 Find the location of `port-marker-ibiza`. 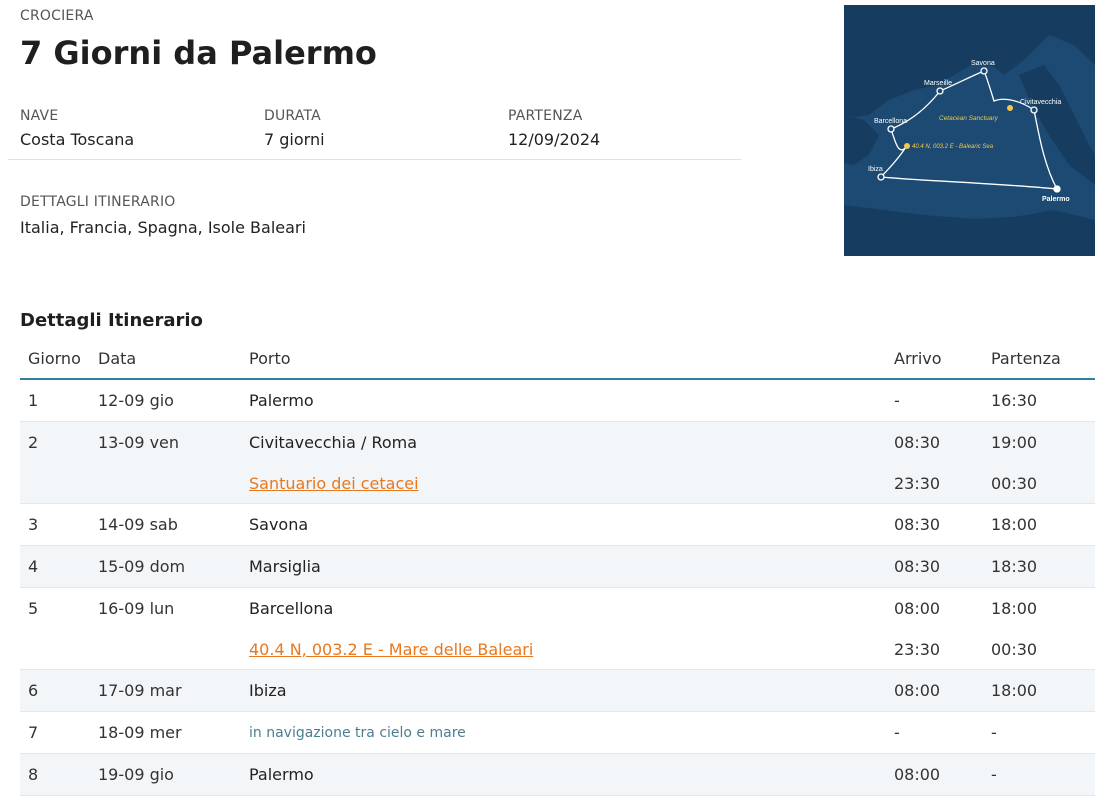

port-marker-ibiza is located at coordinates (881, 177).